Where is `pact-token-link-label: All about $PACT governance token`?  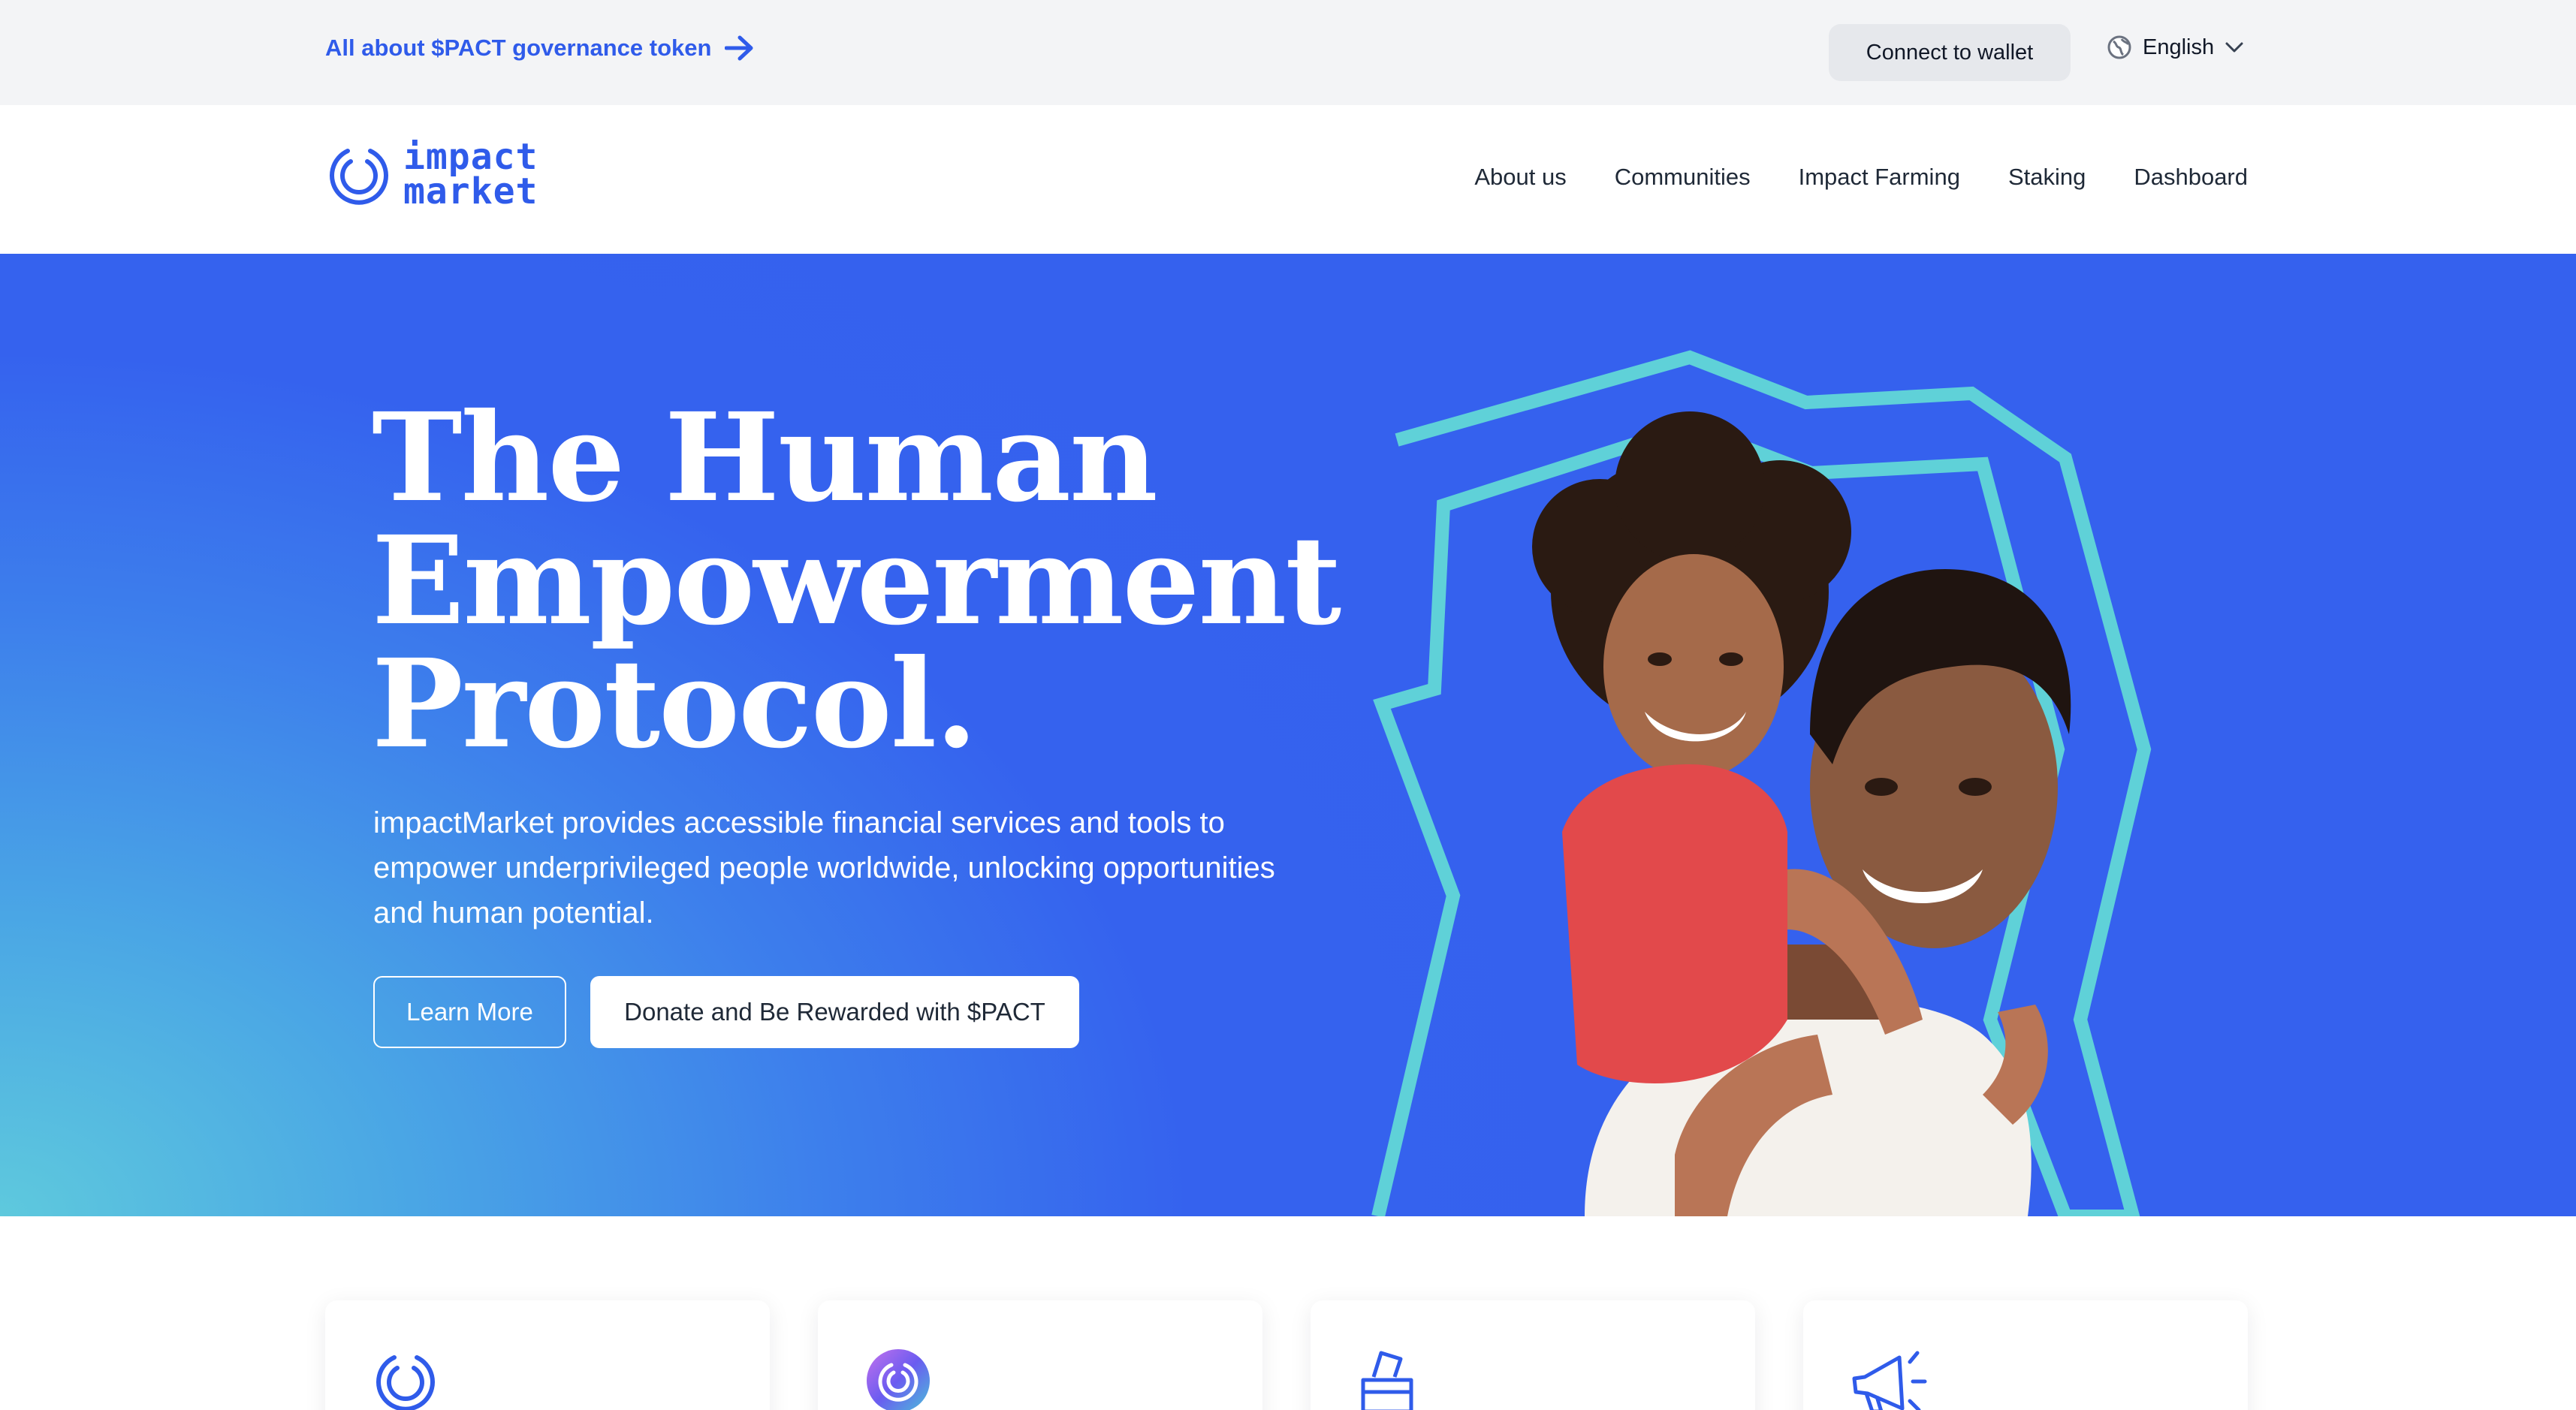
pact-token-link-label: All about $PACT governance token is located at coordinates (518, 48).